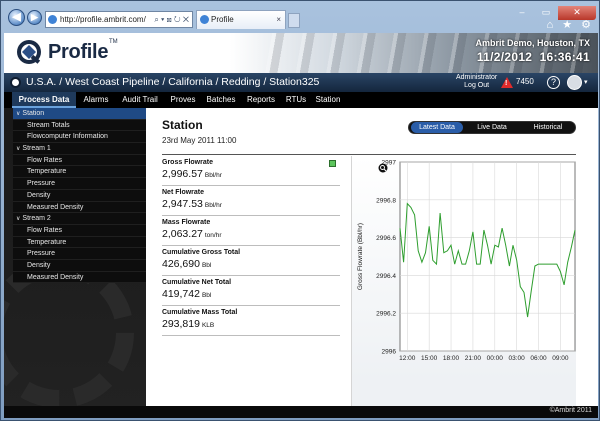 Image resolution: width=600 pixels, height=421 pixels. What do you see at coordinates (261, 100) in the screenshot?
I see `tab-reports: Reports` at bounding box center [261, 100].